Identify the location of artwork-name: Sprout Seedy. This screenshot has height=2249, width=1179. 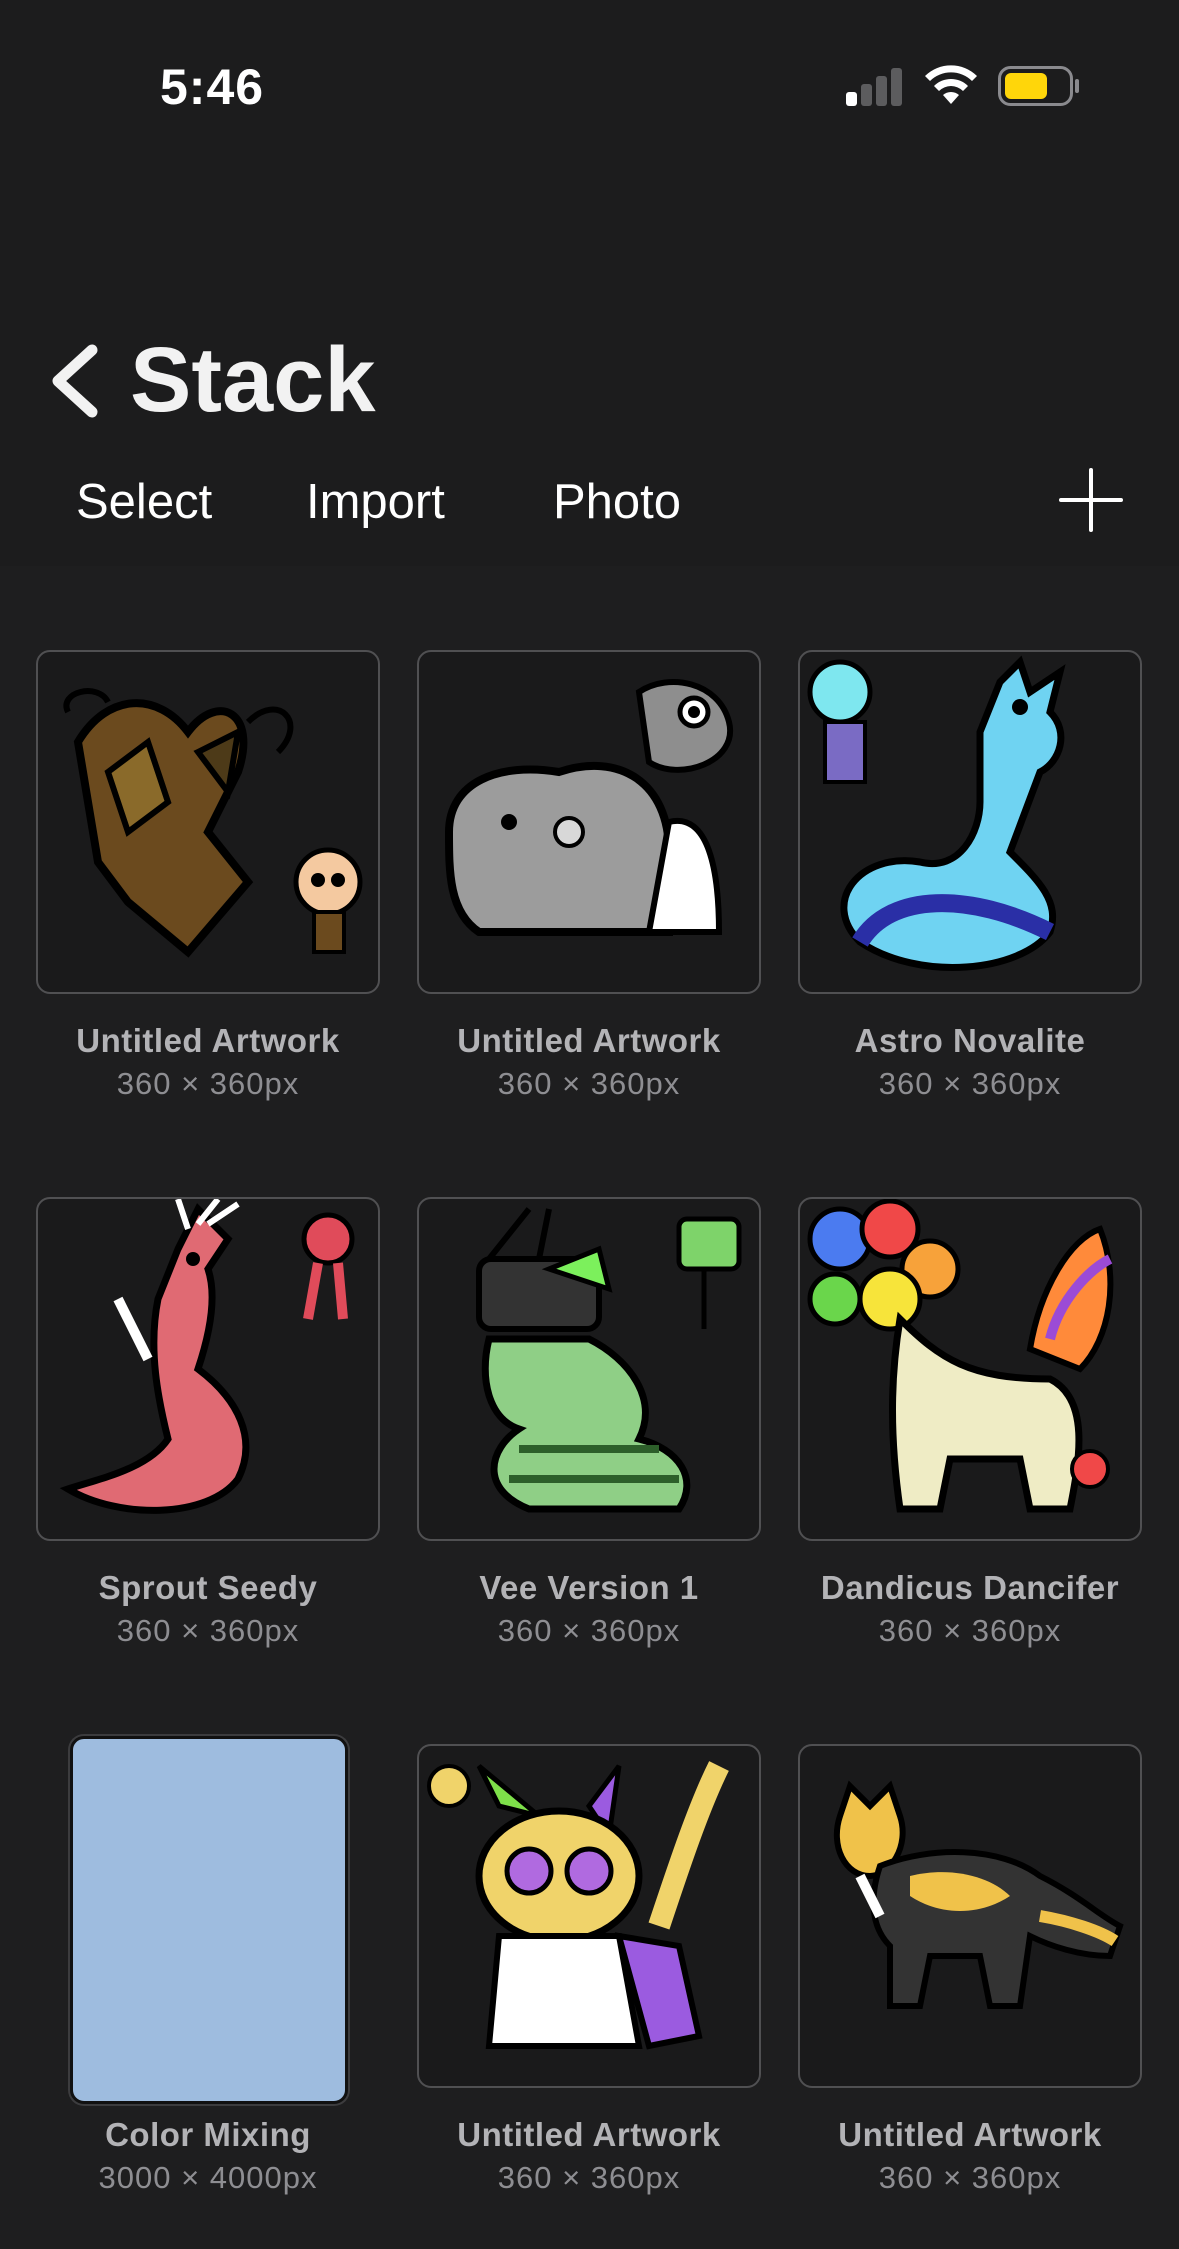
(208, 1587).